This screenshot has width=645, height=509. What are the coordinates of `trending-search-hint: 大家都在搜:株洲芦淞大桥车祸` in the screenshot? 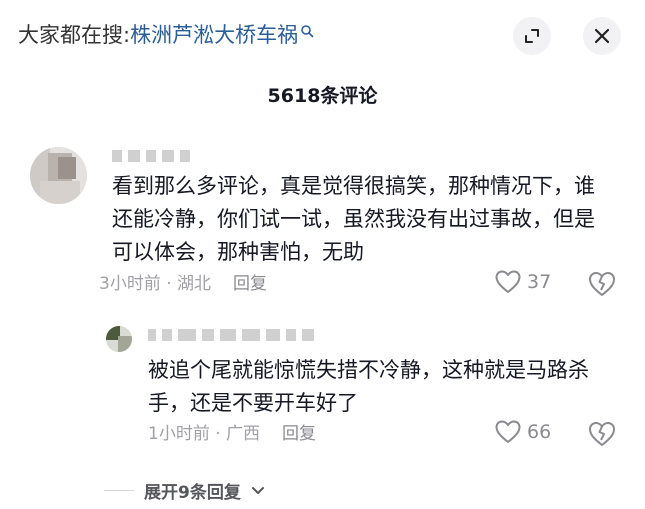 It's located at (166, 35).